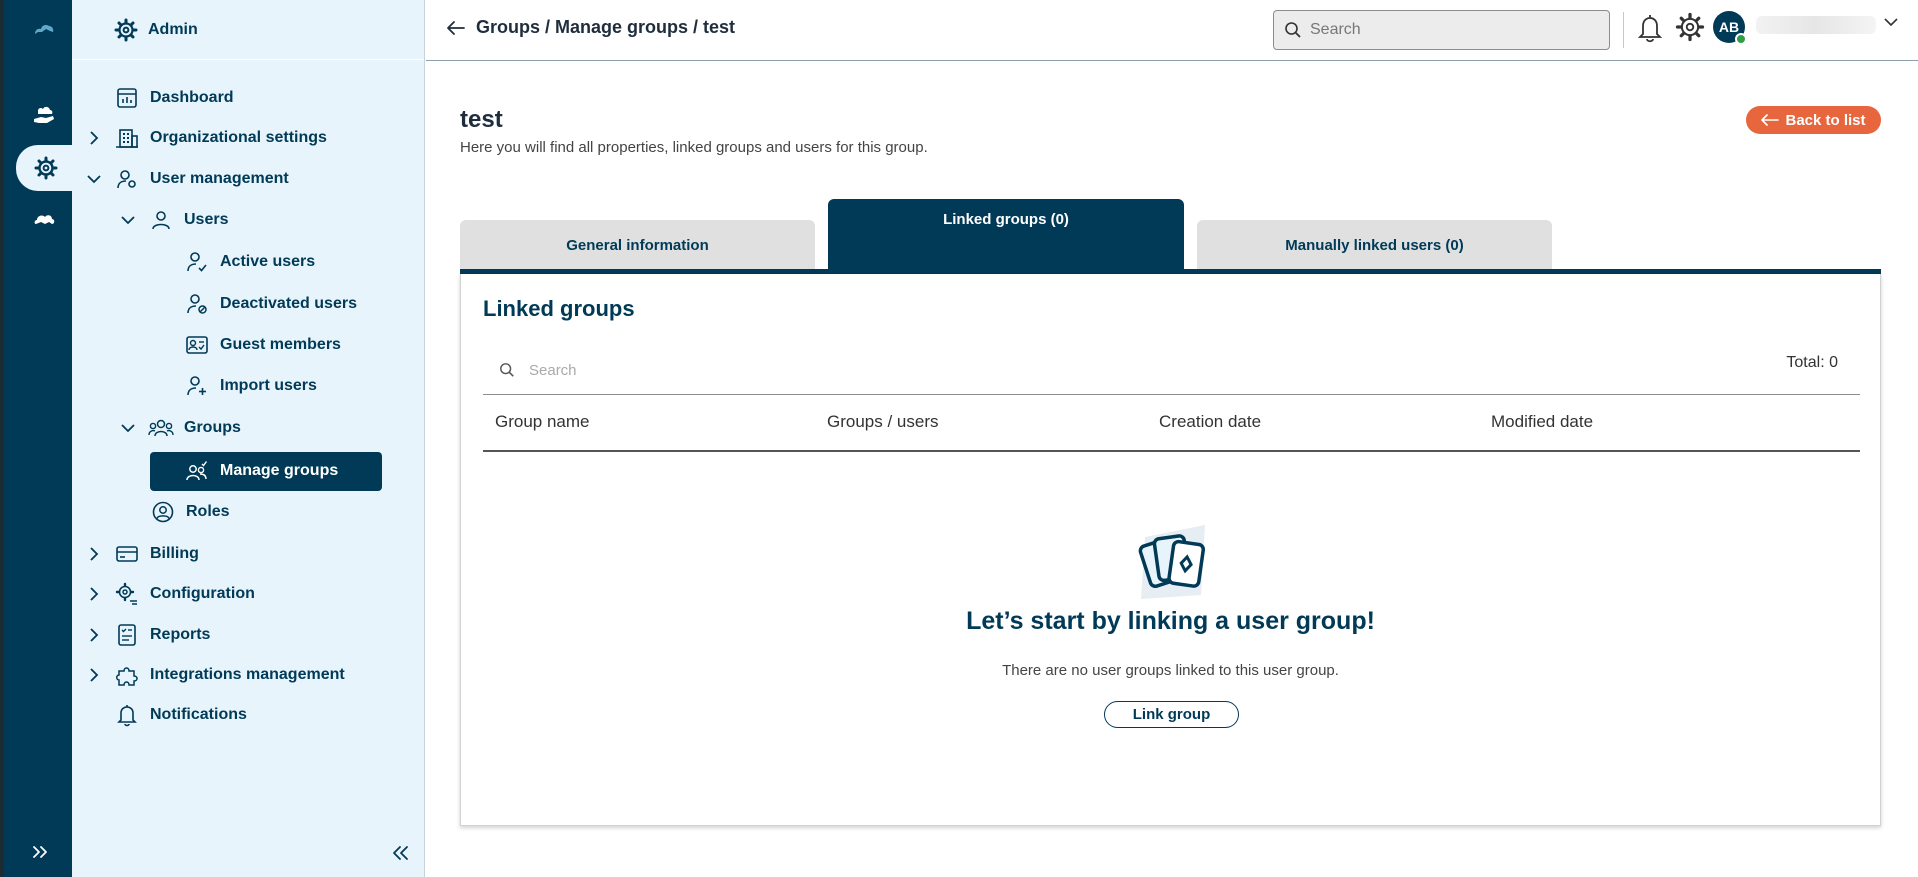 Image resolution: width=1918 pixels, height=877 pixels. What do you see at coordinates (173, 29) in the screenshot?
I see `sidebar-title: Admin` at bounding box center [173, 29].